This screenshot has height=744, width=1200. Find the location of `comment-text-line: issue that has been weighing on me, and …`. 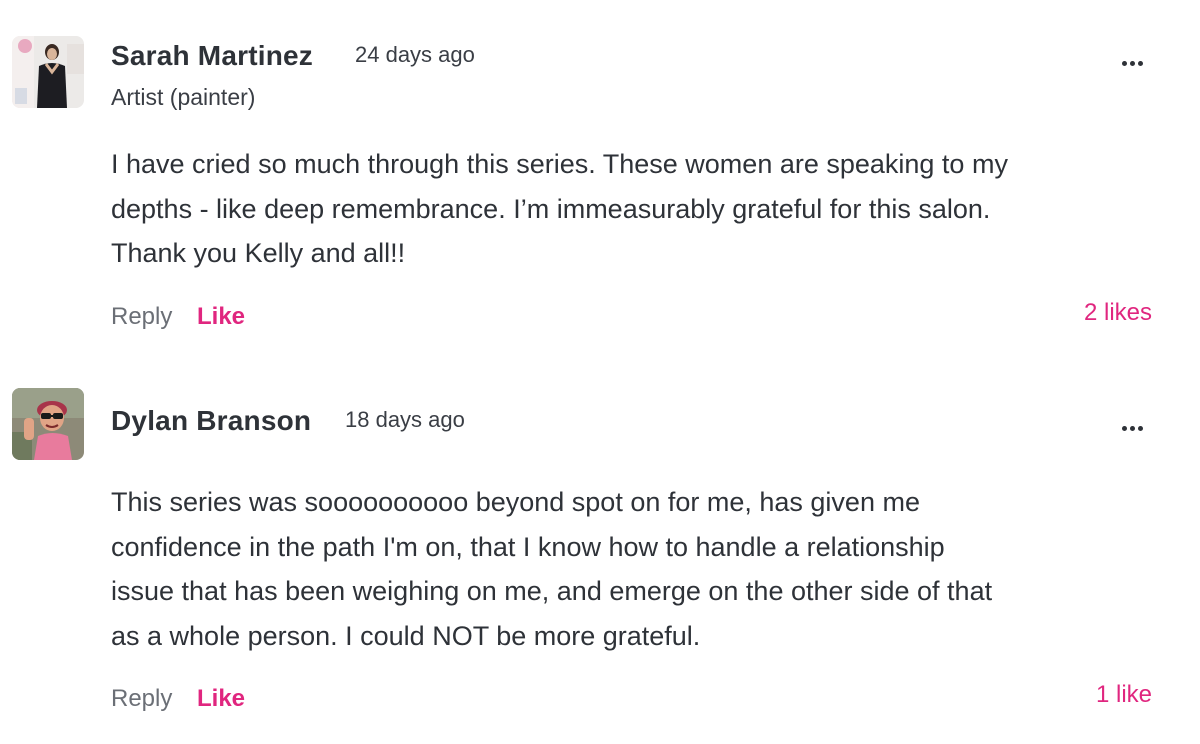

comment-text-line: issue that has been weighing on me, and … is located at coordinates (552, 591).